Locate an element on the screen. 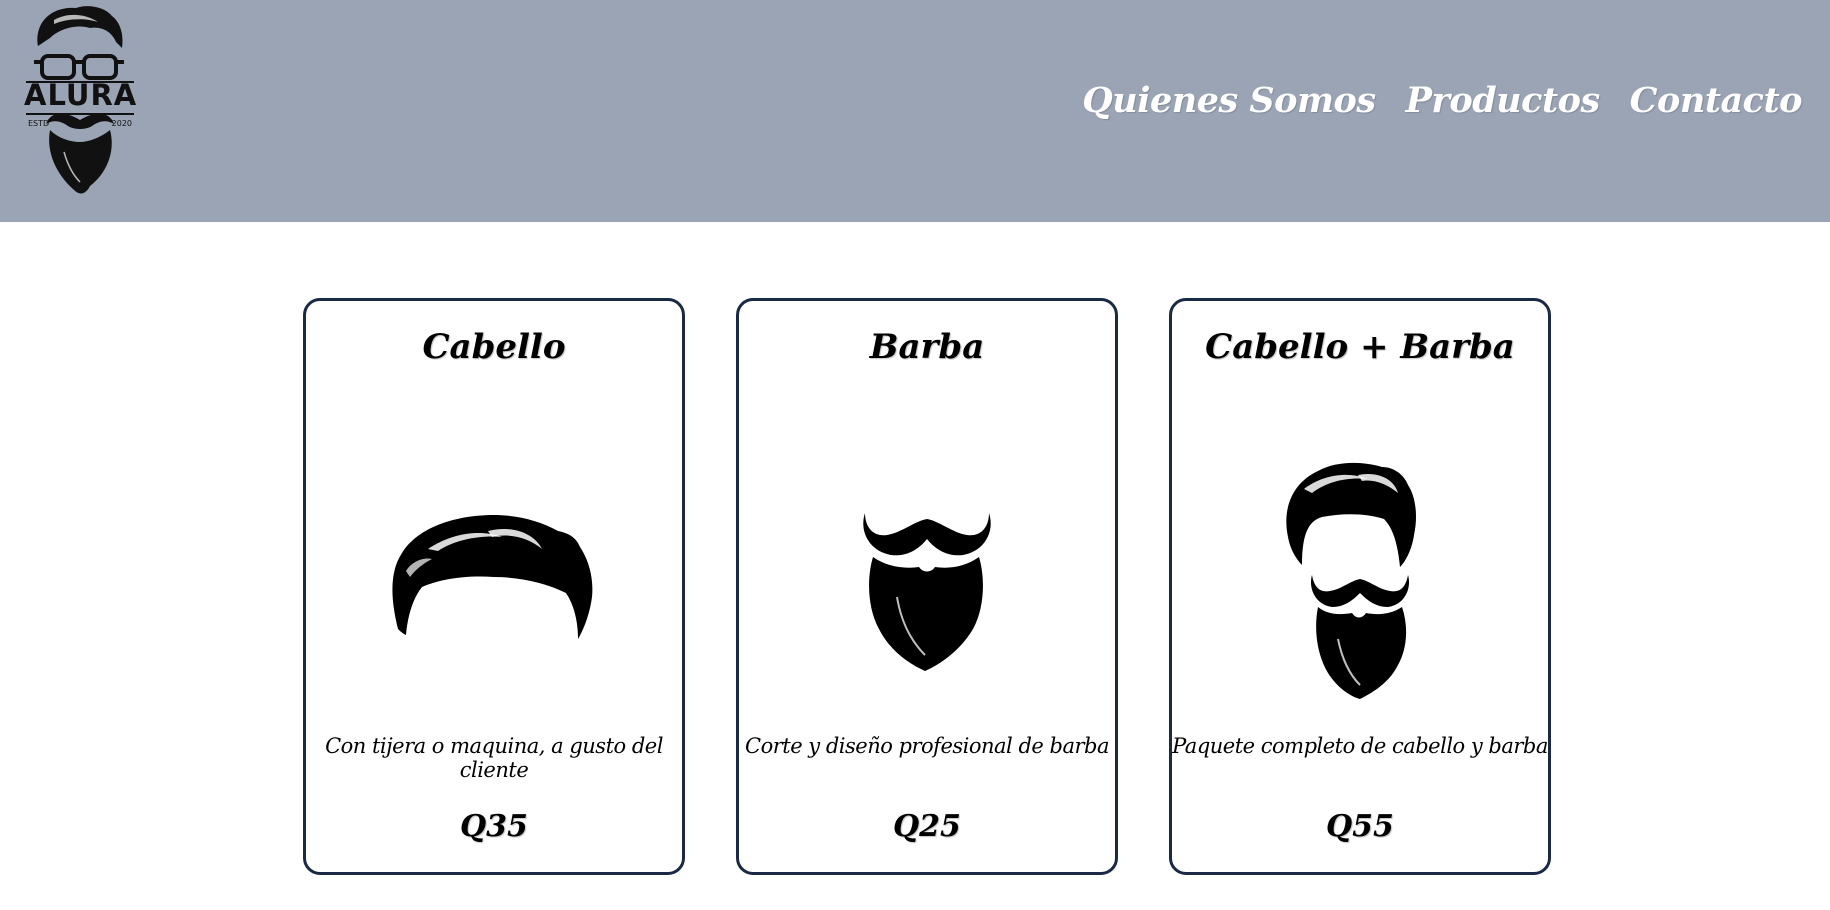 The height and width of the screenshot is (910, 1830). product-price: Q25 is located at coordinates (927, 826).